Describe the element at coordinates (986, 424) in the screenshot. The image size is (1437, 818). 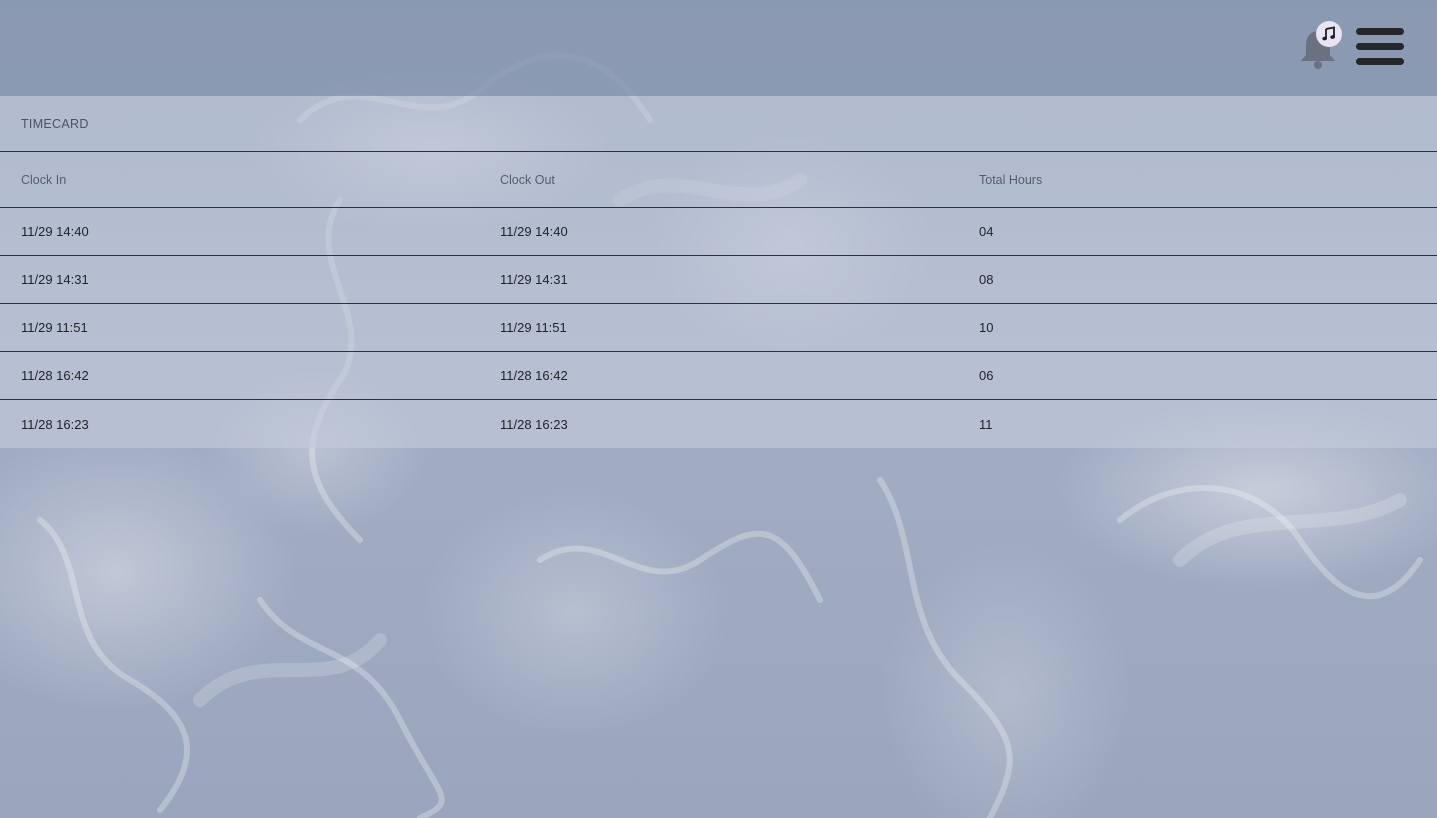
I see `total-hours-cell: 11` at that location.